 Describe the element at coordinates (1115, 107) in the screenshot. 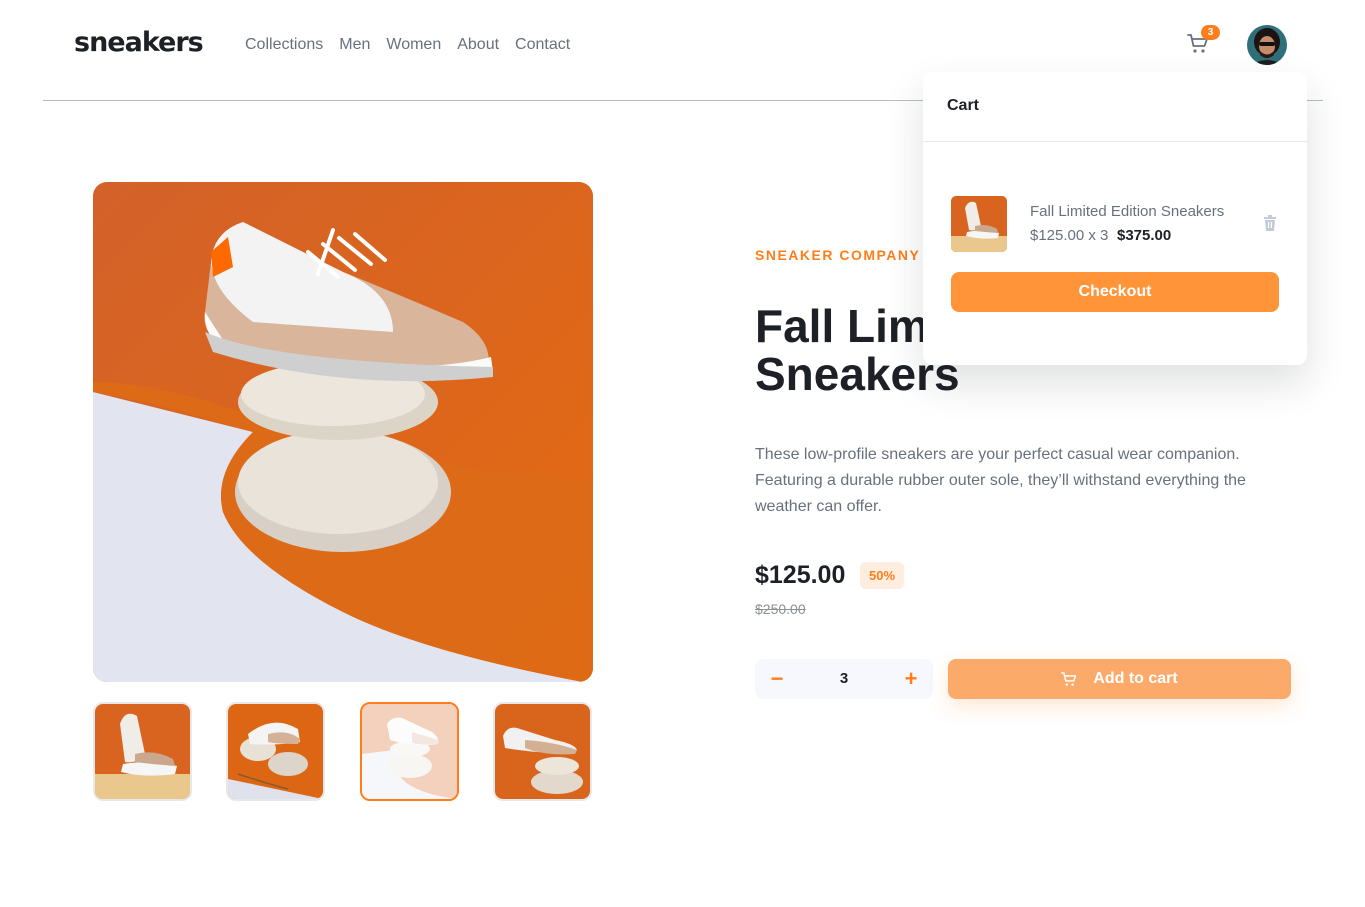

I see `cart-title: Cart` at that location.